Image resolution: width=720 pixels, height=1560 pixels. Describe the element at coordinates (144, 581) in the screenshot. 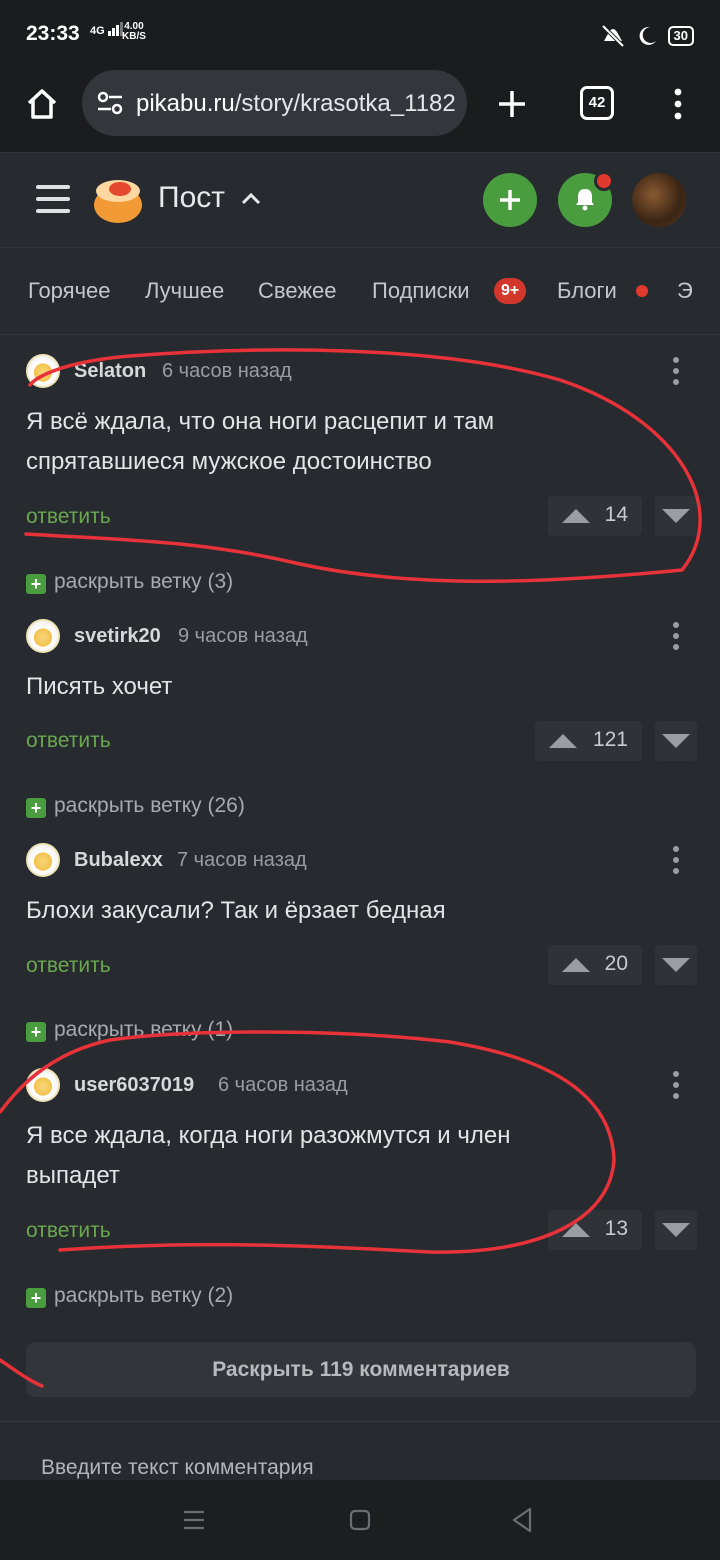

I see `expand-thread-label: раскрыть ветку (3)` at that location.